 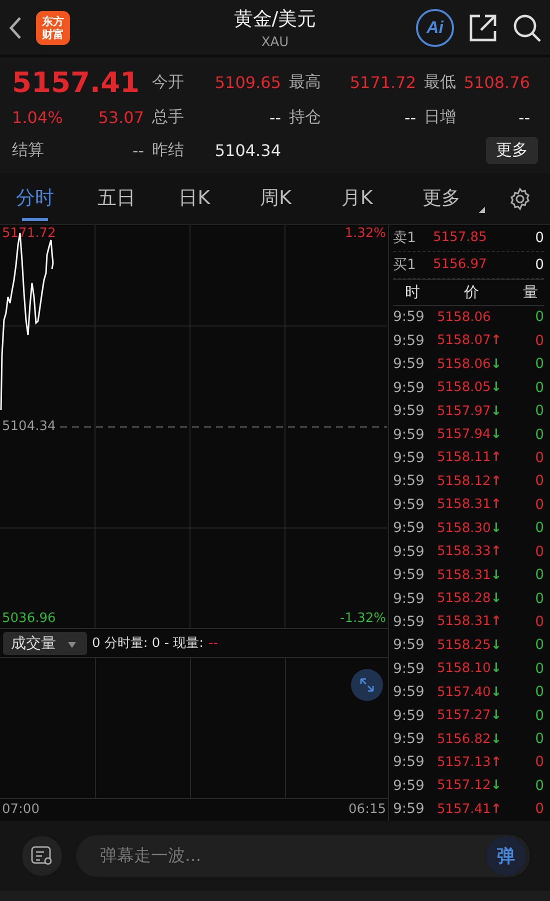 What do you see at coordinates (464, 716) in the screenshot?
I see `tick-price: 5157.27` at bounding box center [464, 716].